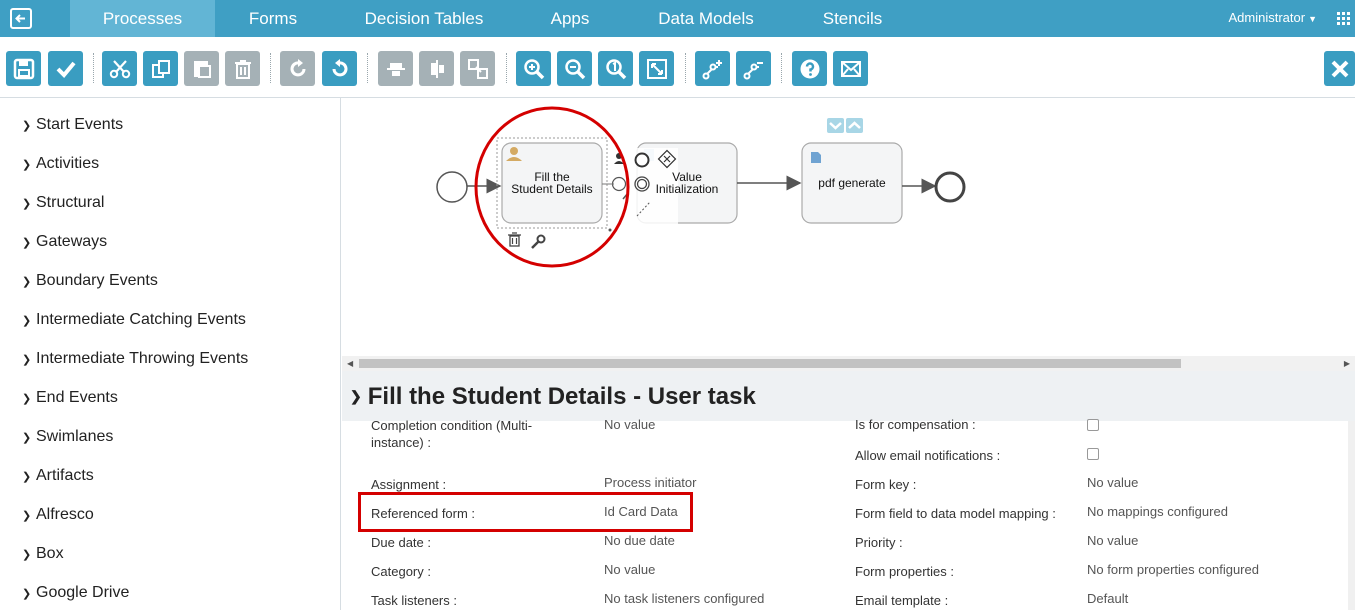  Describe the element at coordinates (915, 424) in the screenshot. I see `property-label-is-for-compensation: Is for compensation :` at that location.